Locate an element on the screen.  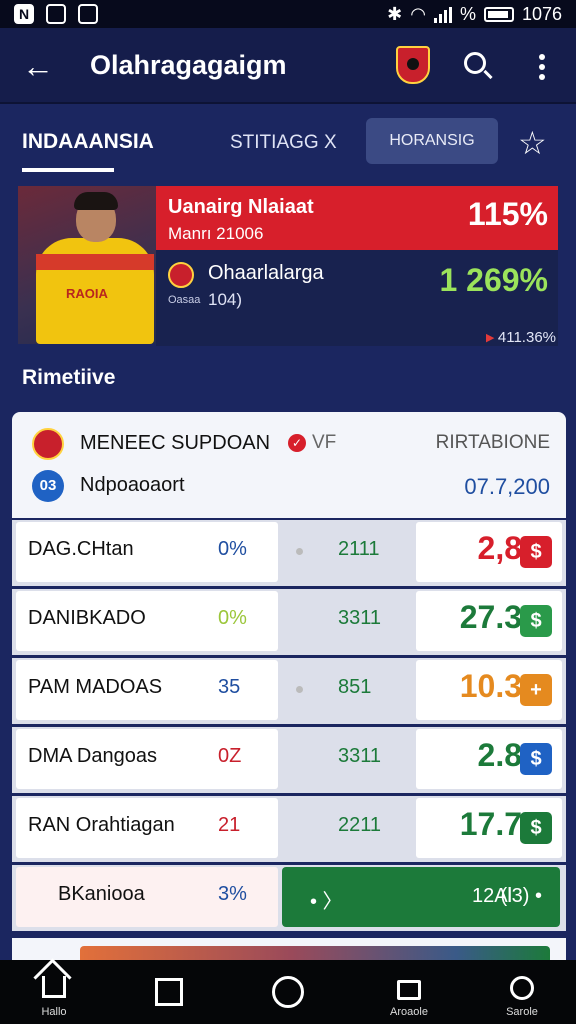
nav-sarole: Sarole is located at coordinates (522, 996).